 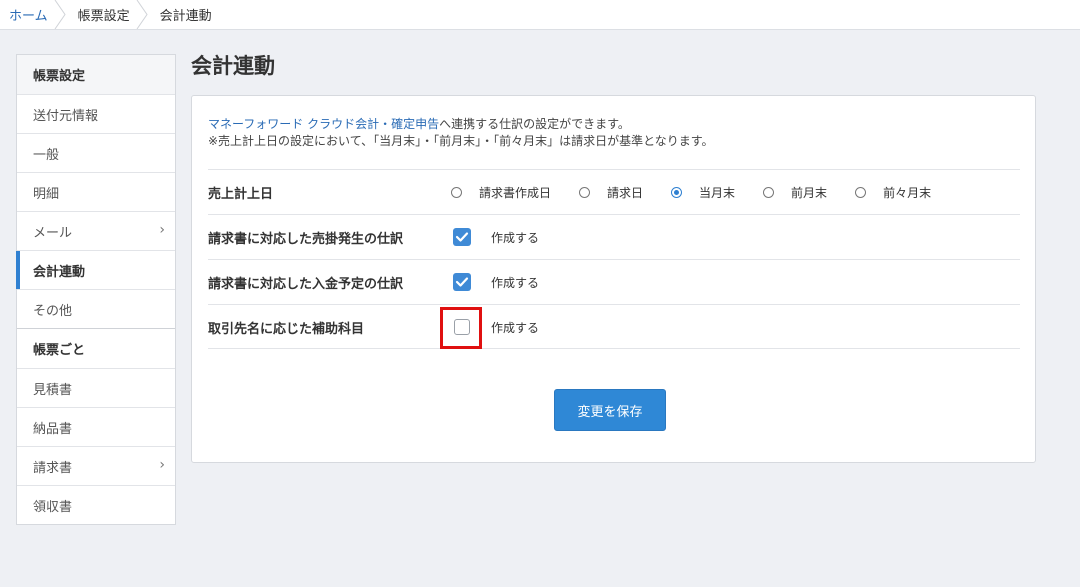 I want to click on sidebar-item-label: 帳票設定, so click(x=59, y=76).